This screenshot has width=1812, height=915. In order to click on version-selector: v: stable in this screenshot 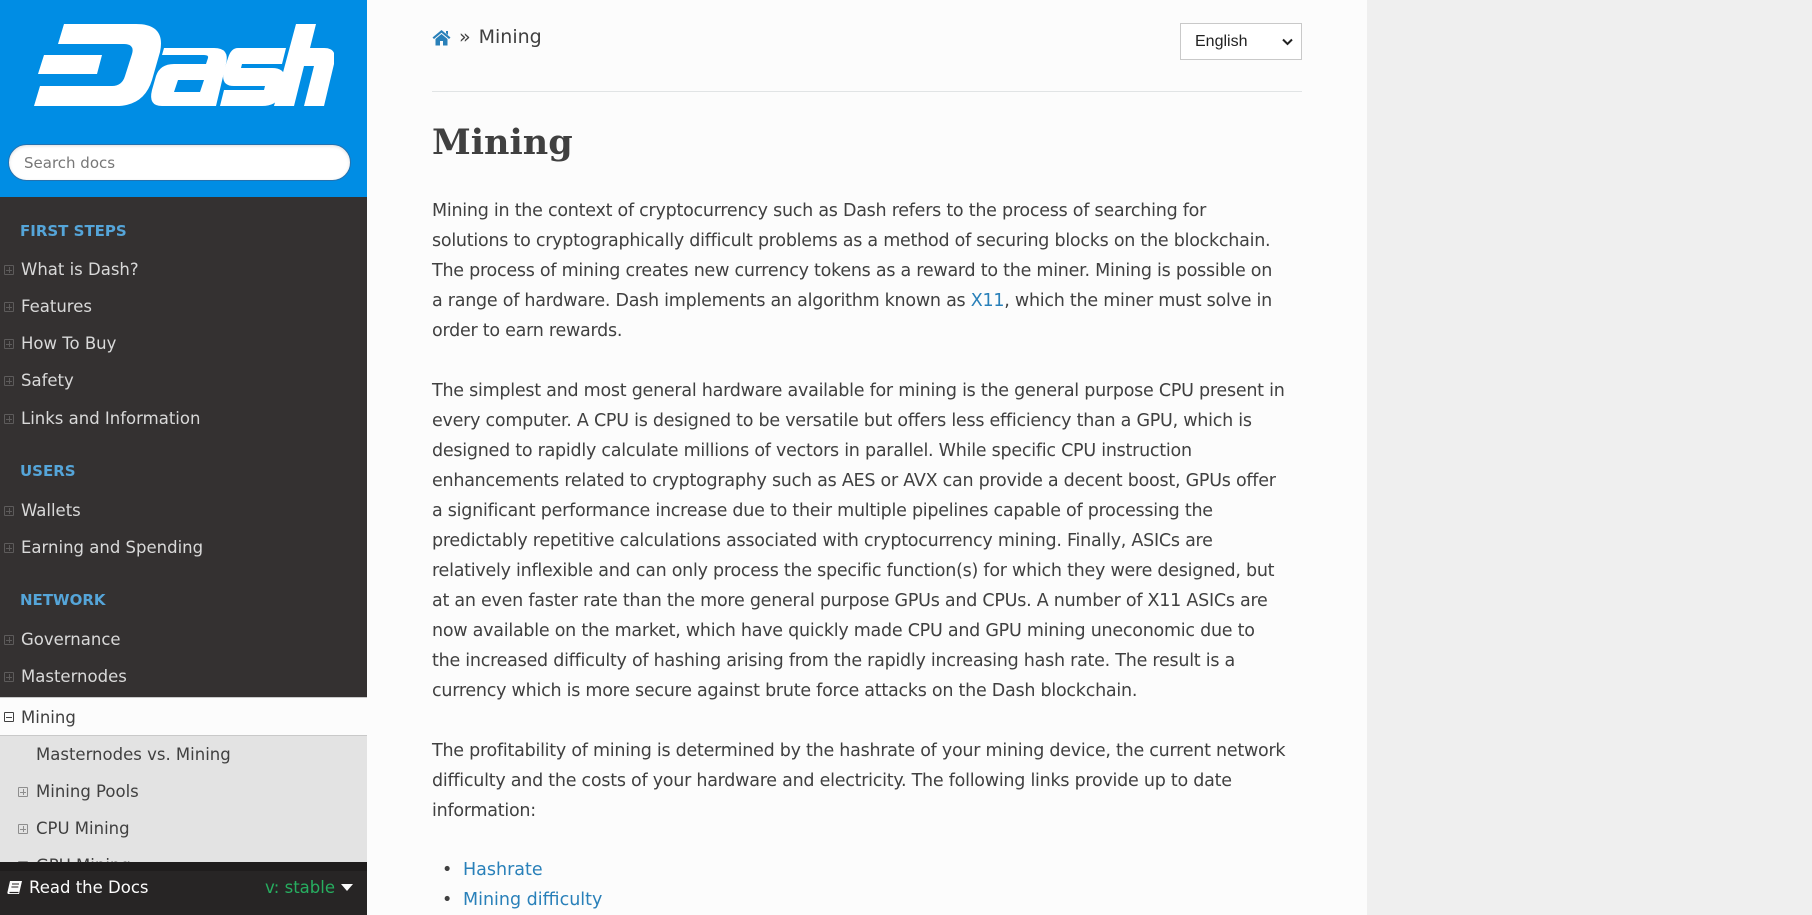, I will do `click(309, 887)`.